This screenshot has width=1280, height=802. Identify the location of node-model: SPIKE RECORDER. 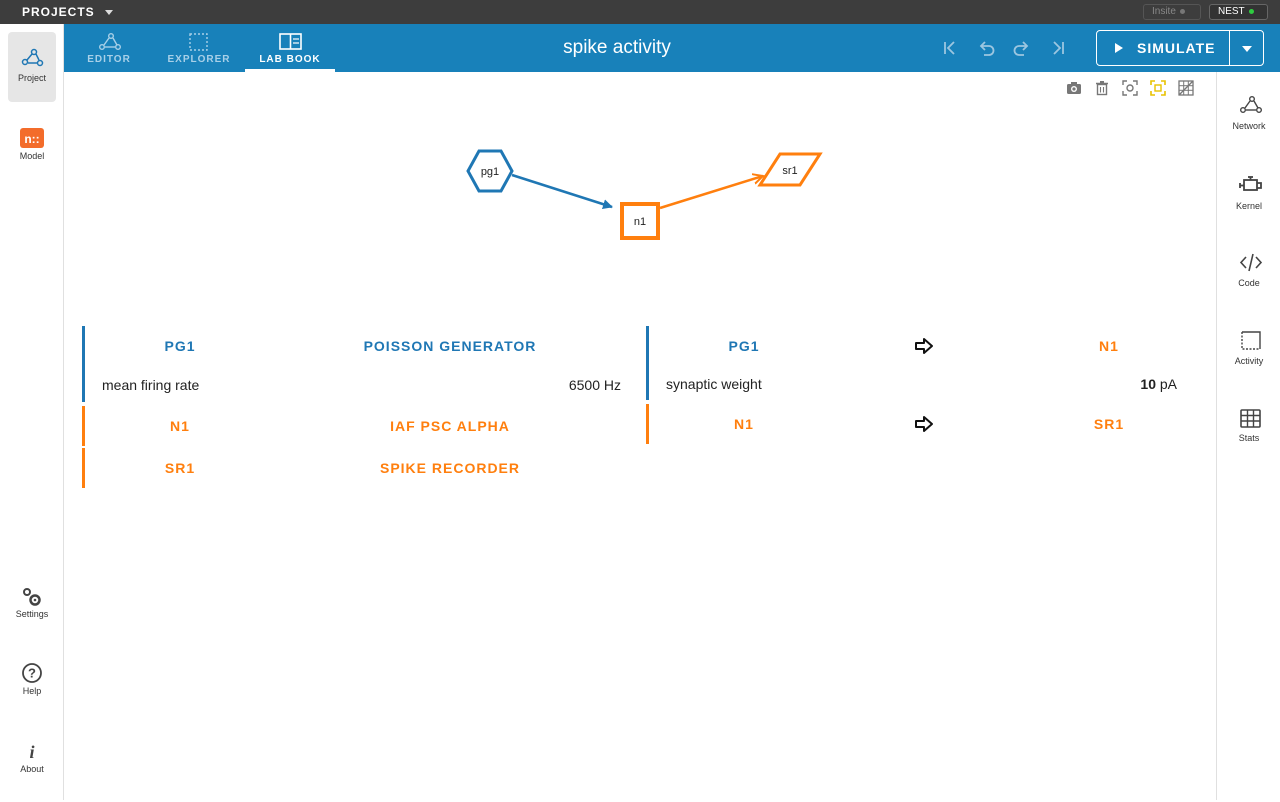
(450, 468).